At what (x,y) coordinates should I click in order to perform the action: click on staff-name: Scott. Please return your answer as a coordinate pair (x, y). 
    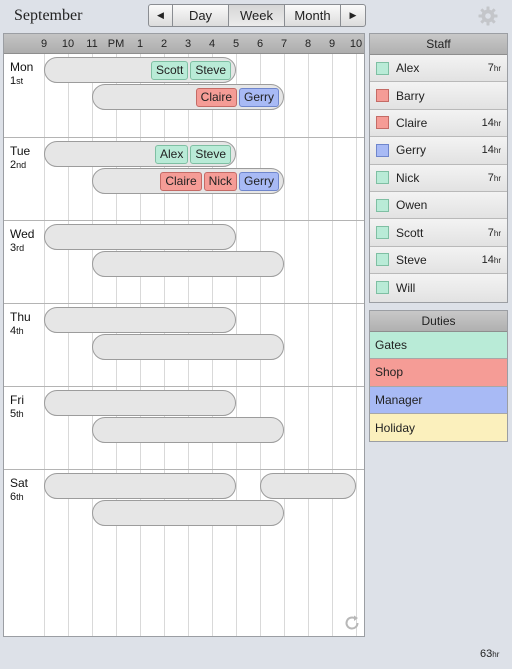
    Looking at the image, I should click on (410, 232).